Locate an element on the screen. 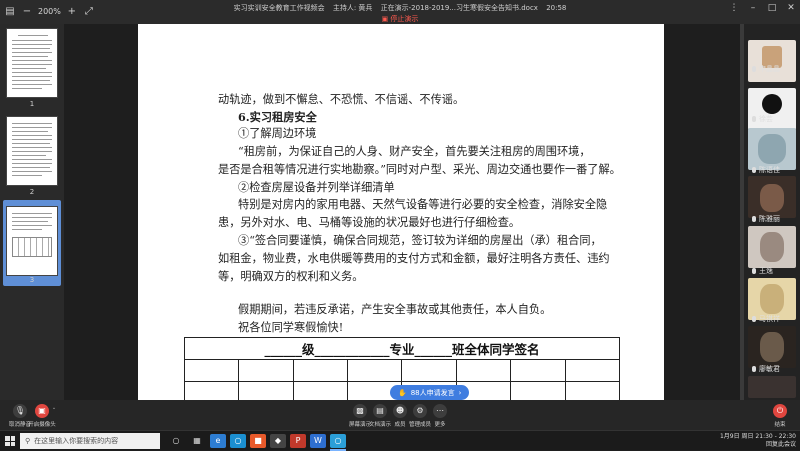 This screenshot has height=451, width=800. hand-icon: ✋ is located at coordinates (402, 392).